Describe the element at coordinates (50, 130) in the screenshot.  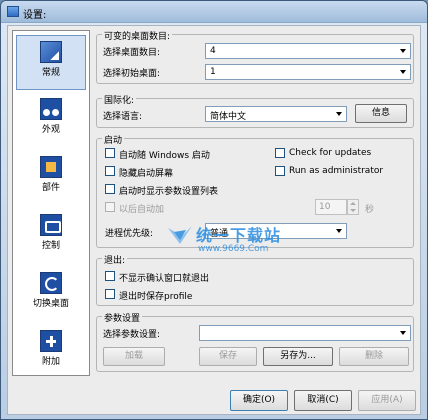
I see `nav-label: 外观` at that location.